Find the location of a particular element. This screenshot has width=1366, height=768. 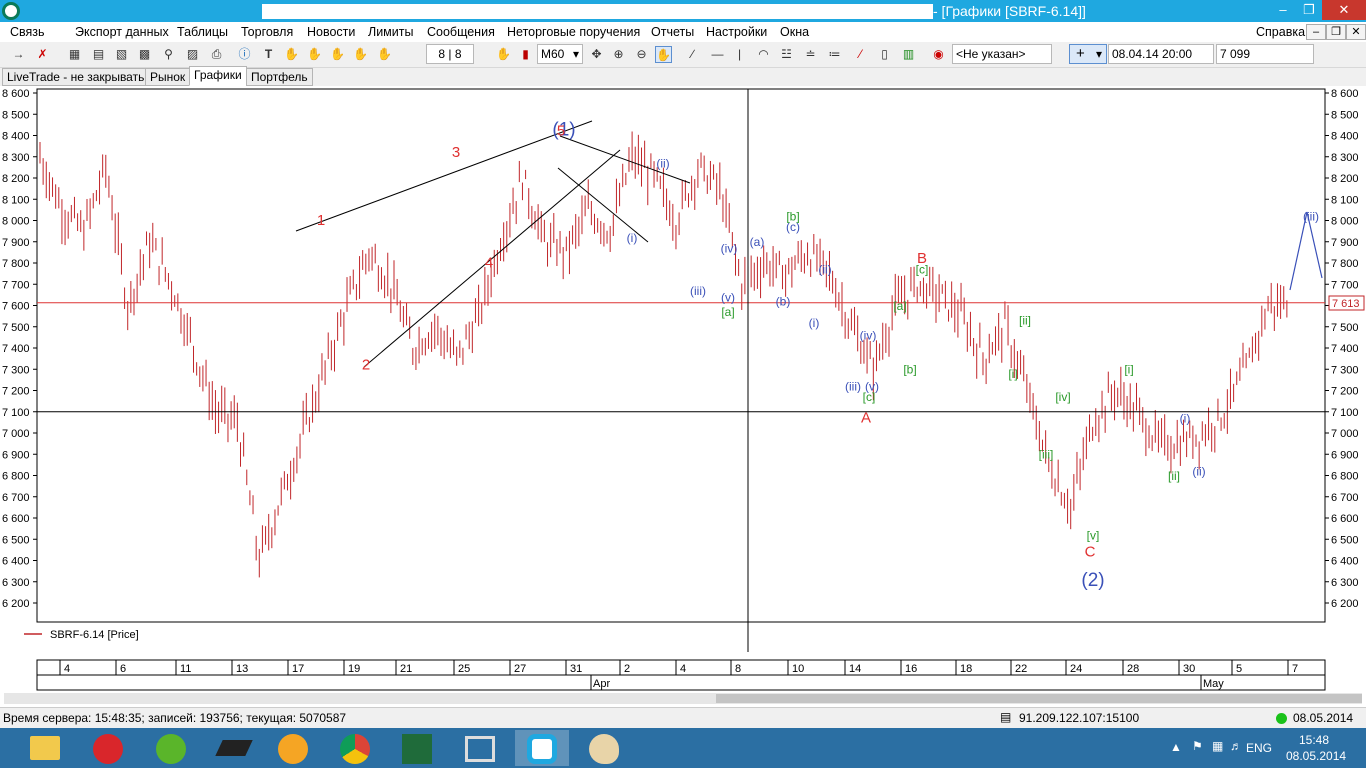

tab-livetrade: LiveTrade - не закрывать! is located at coordinates (77, 77).